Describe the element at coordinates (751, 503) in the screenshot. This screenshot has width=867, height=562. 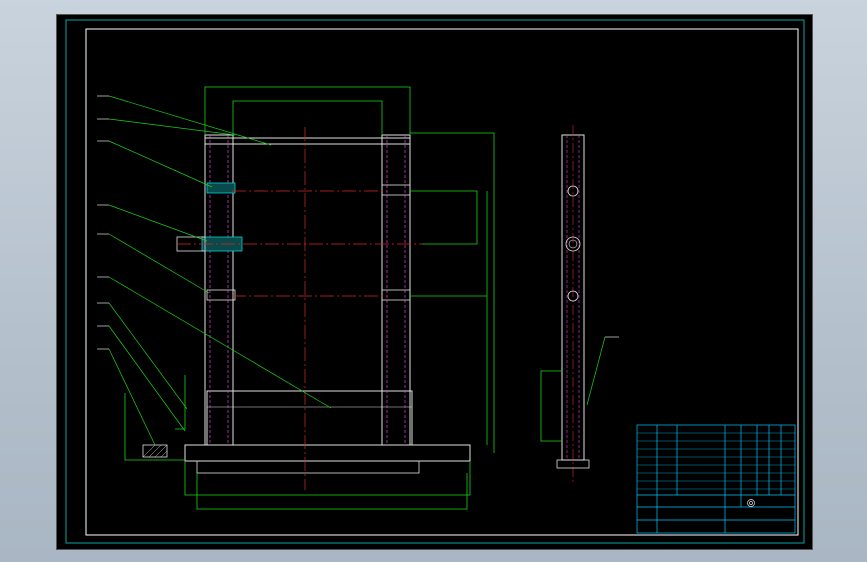
I see `projection-symbol` at that location.